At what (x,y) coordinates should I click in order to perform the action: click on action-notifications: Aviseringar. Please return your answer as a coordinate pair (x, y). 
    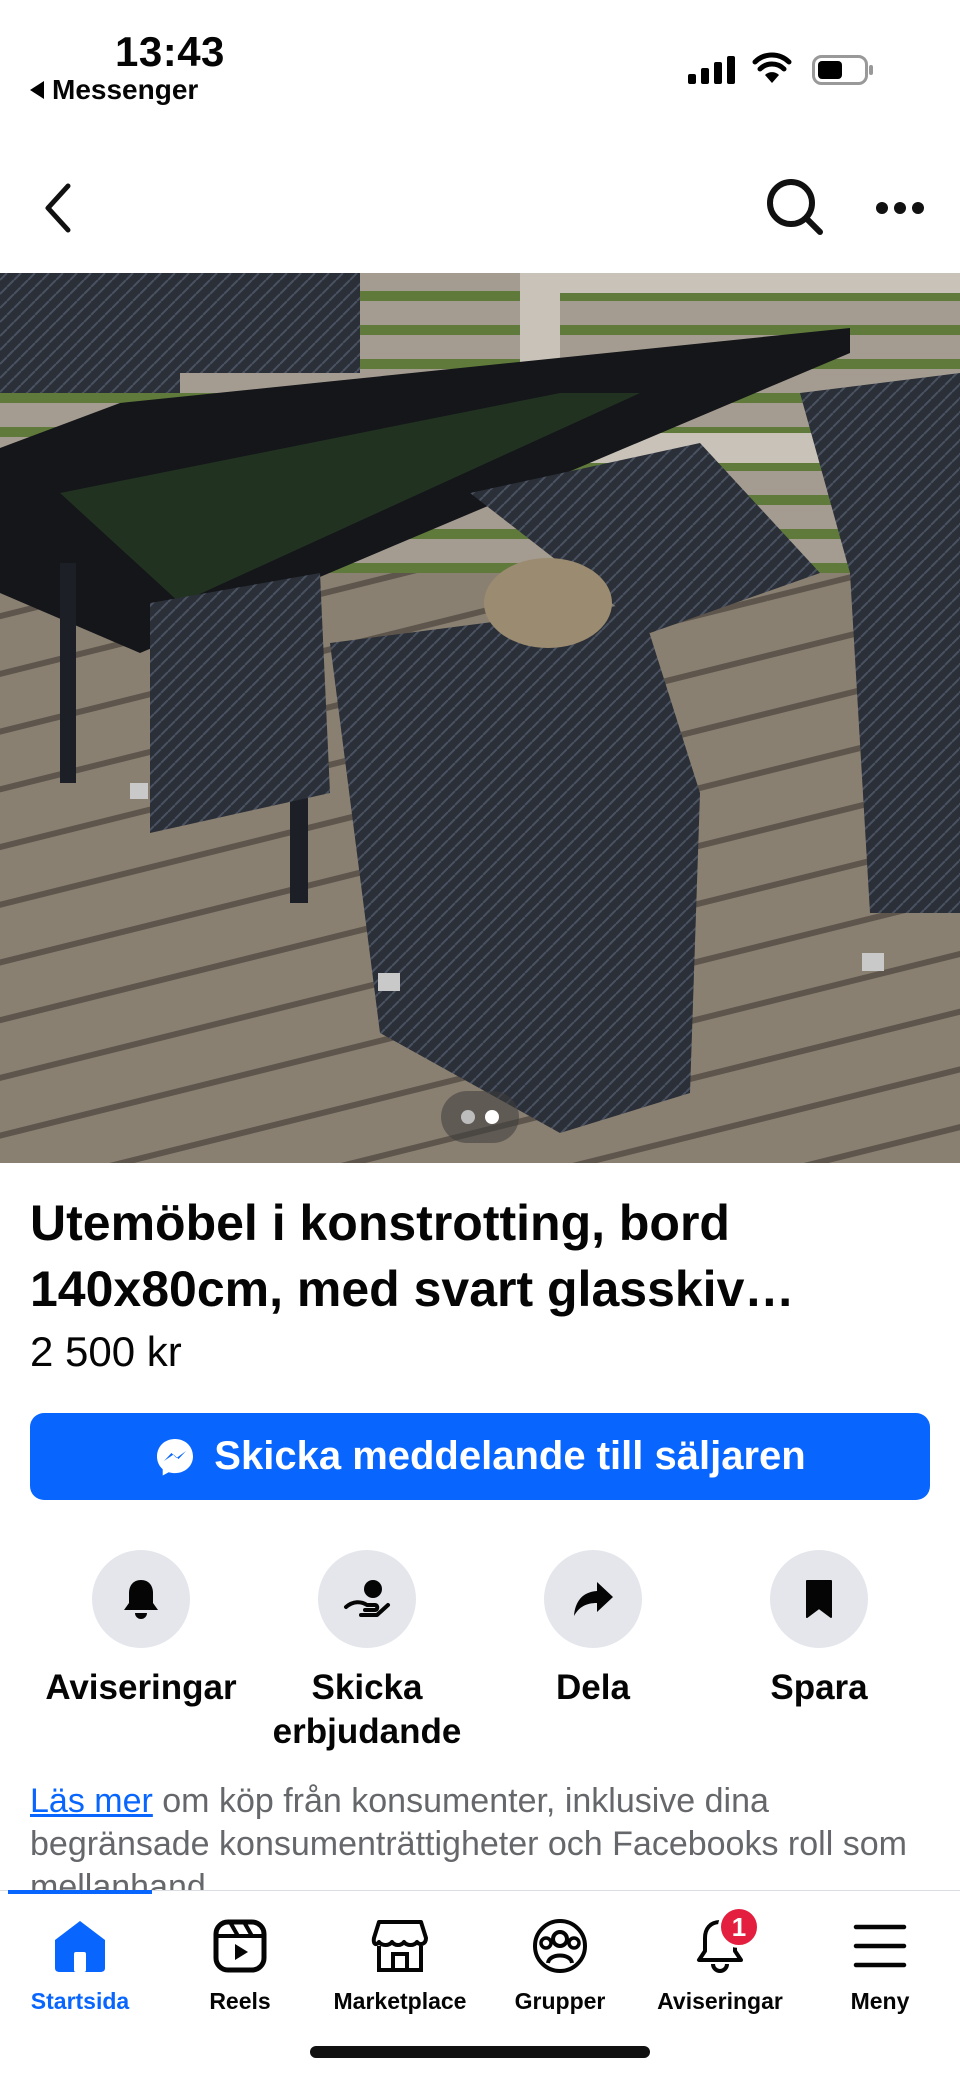
    Looking at the image, I should click on (141, 1630).